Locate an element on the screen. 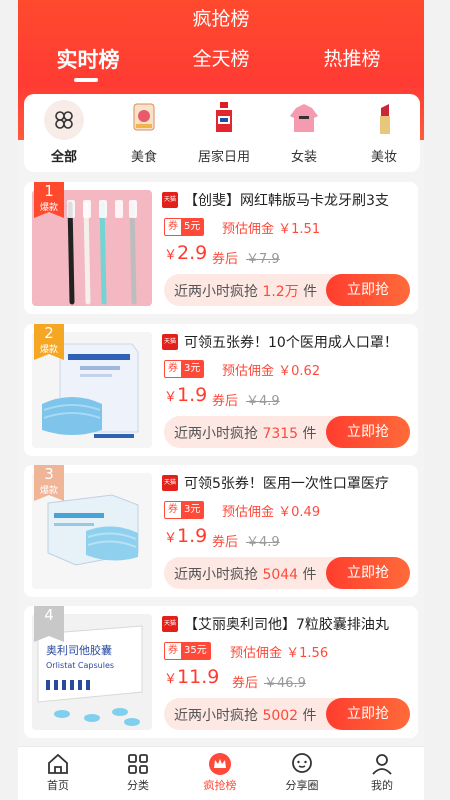  rank-number: 4 is located at coordinates (49, 615).